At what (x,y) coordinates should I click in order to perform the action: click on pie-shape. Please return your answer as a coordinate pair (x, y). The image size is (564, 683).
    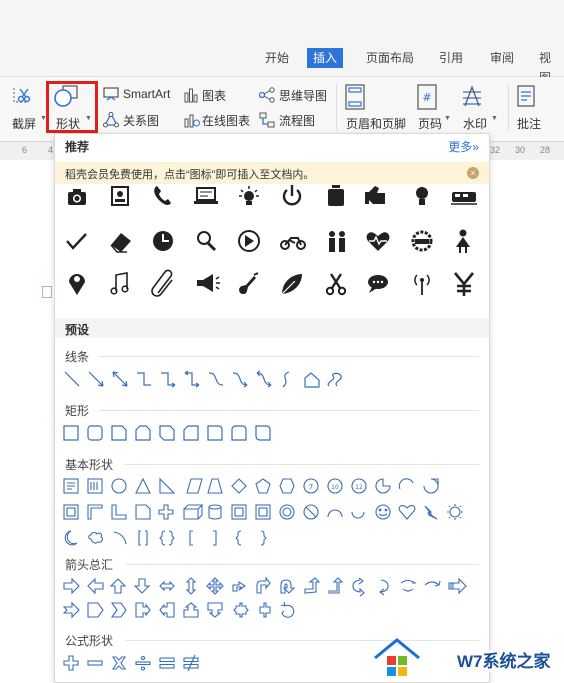
    Looking at the image, I should click on (383, 486).